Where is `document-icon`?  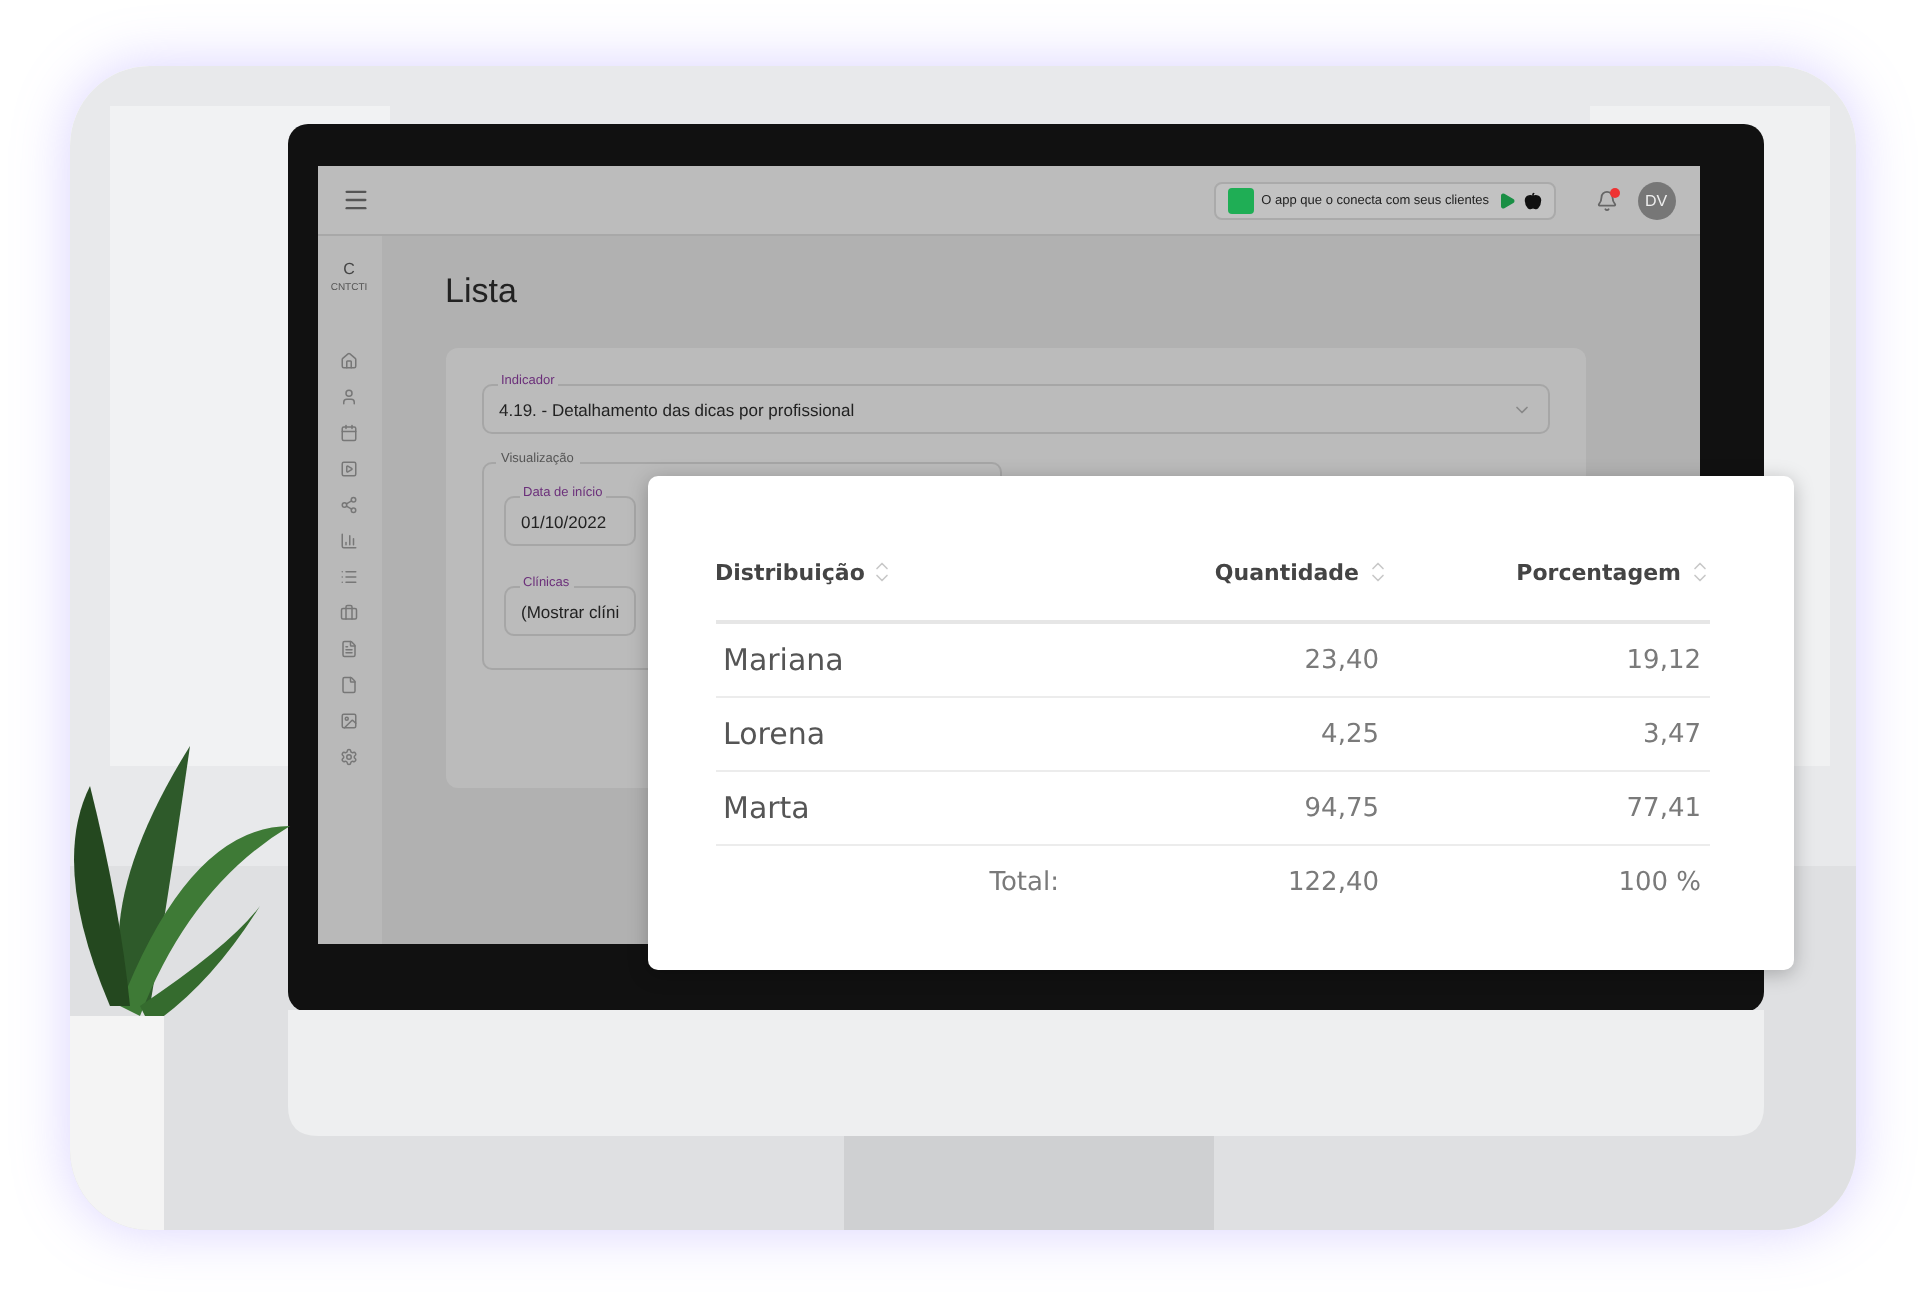 document-icon is located at coordinates (349, 649).